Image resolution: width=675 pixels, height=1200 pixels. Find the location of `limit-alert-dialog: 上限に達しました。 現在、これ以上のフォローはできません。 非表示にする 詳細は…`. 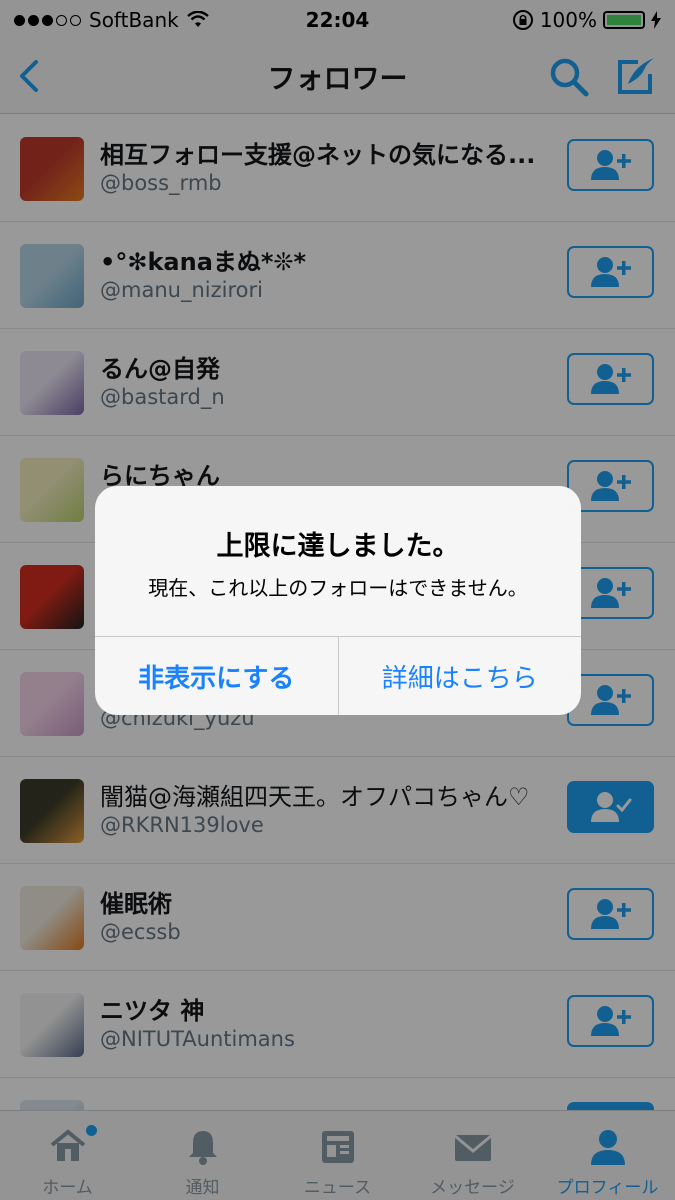

limit-alert-dialog: 上限に達しました。 現在、これ以上のフォローはできません。 非表示にする 詳細は… is located at coordinates (338, 600).